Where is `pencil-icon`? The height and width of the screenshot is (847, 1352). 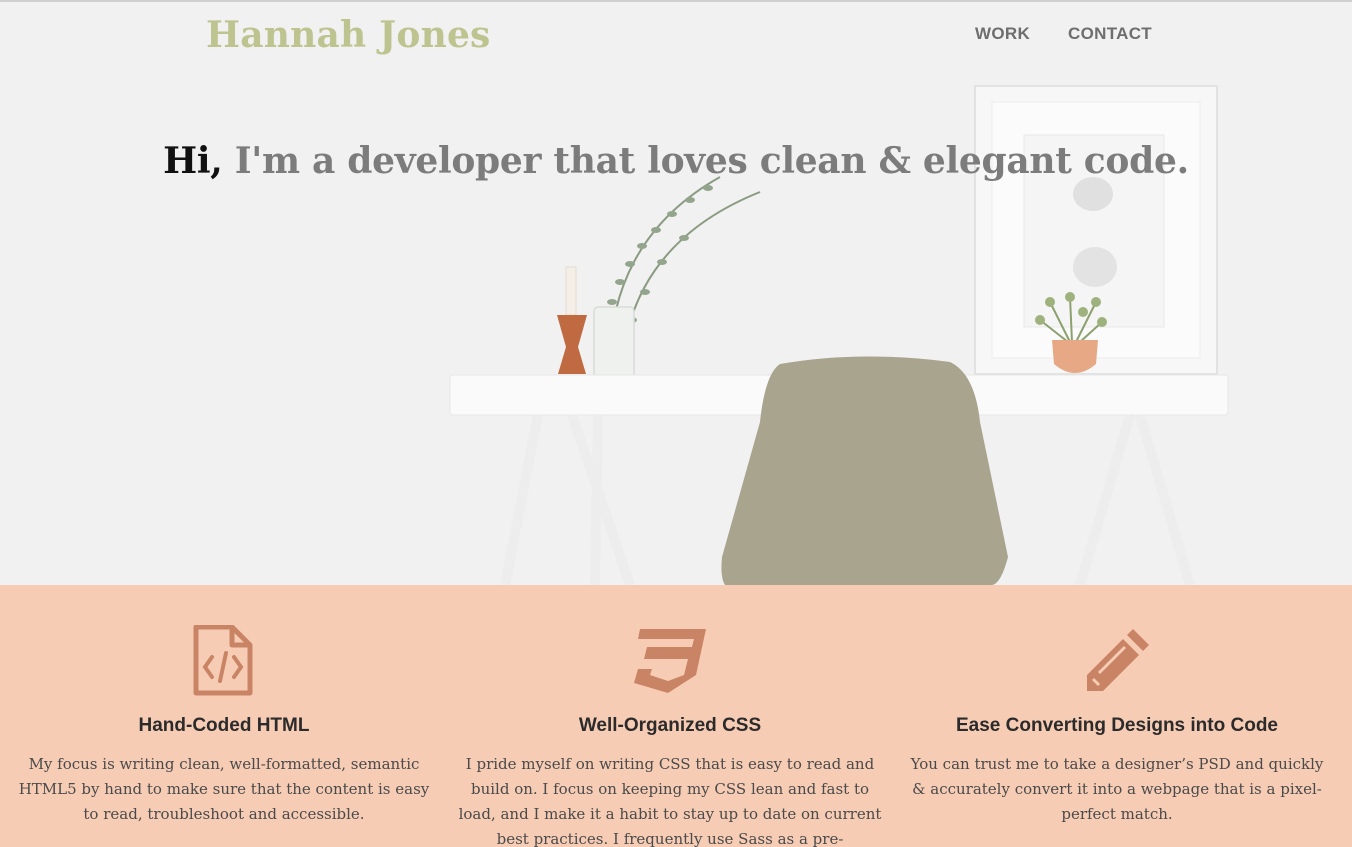 pencil-icon is located at coordinates (1118, 662).